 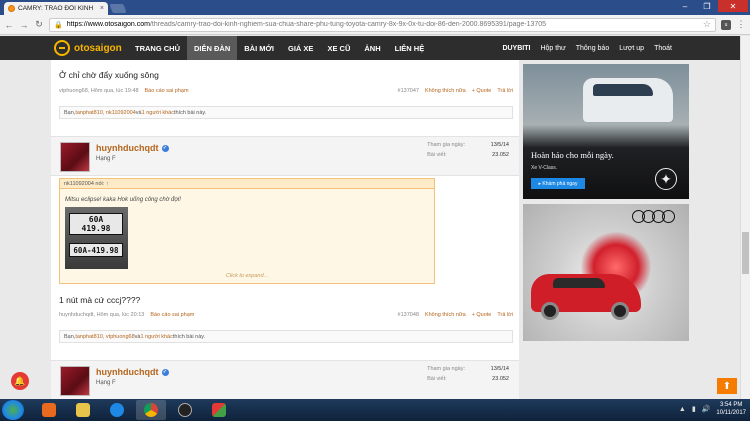 I want to click on page-scrollbar, so click(x=745, y=217).